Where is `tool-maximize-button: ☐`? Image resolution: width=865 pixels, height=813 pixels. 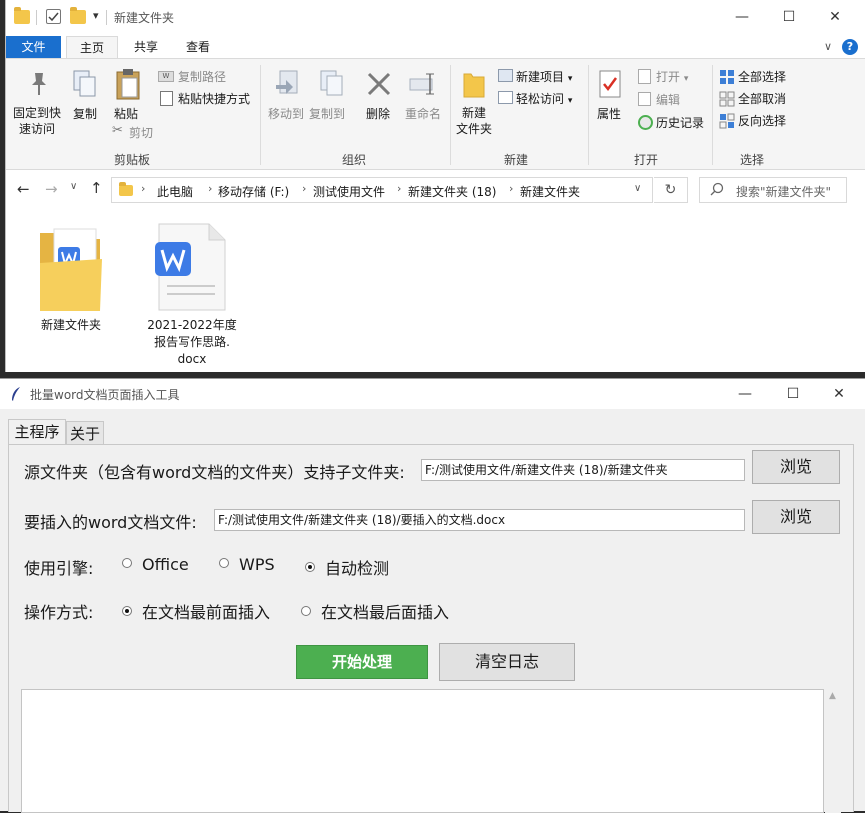
tool-maximize-button: ☐ is located at coordinates (793, 394).